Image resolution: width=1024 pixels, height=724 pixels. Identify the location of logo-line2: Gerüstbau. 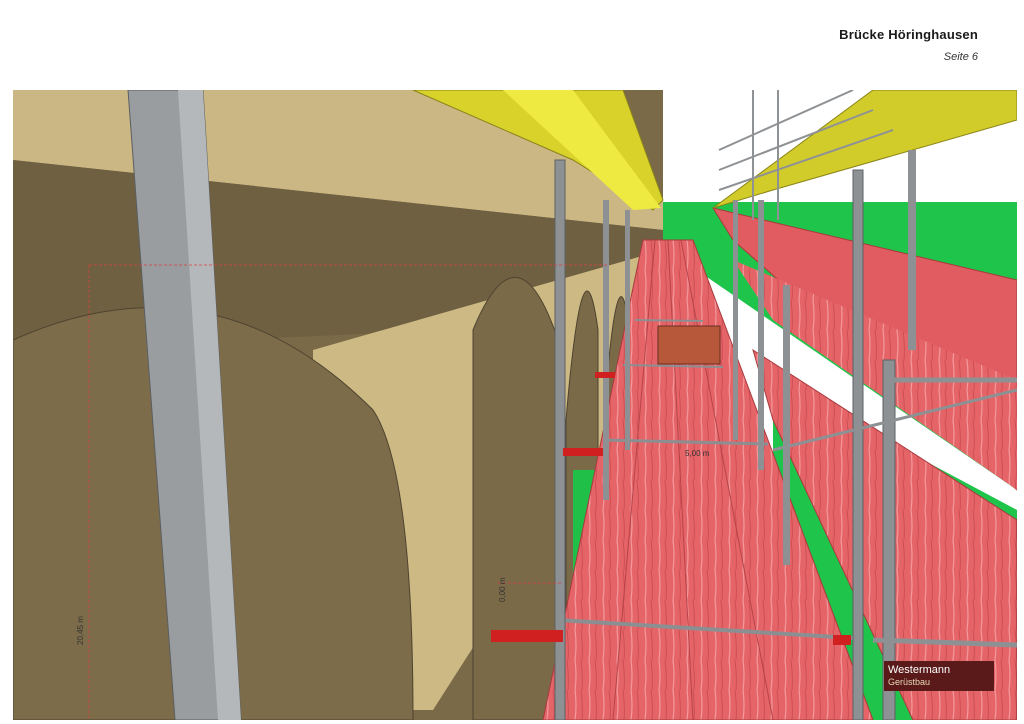
(909, 682).